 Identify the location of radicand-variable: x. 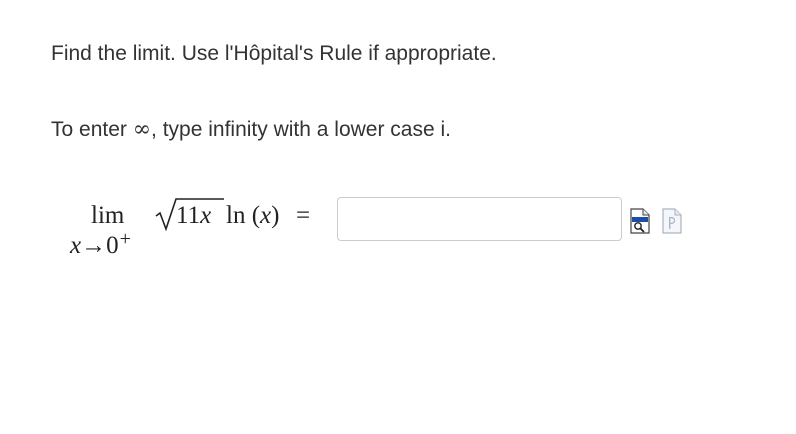
(206, 215).